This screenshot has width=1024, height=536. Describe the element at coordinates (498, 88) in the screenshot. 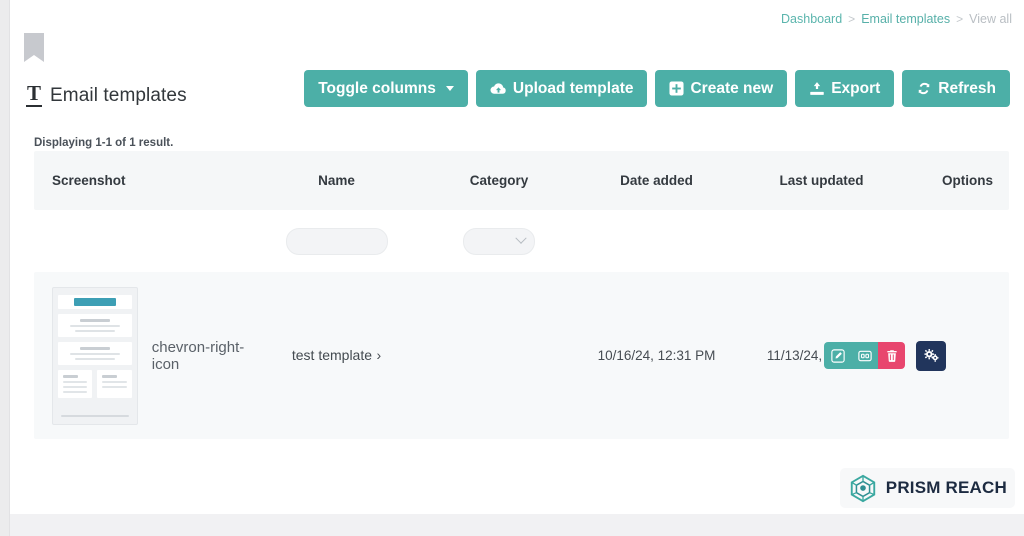

I see `cloud-upload-icon` at that location.